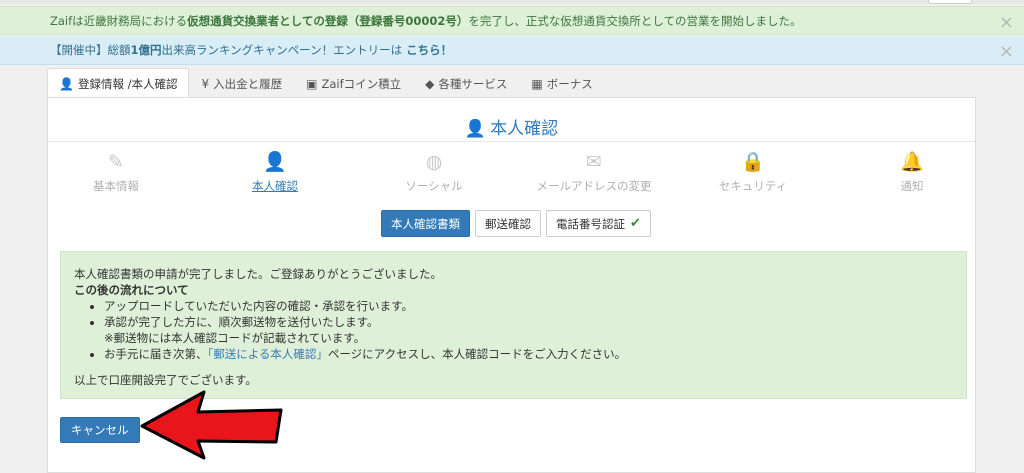 The height and width of the screenshot is (473, 1024). What do you see at coordinates (156, 354) in the screenshot?
I see `list-item-text: お手元に届き次第、` at bounding box center [156, 354].